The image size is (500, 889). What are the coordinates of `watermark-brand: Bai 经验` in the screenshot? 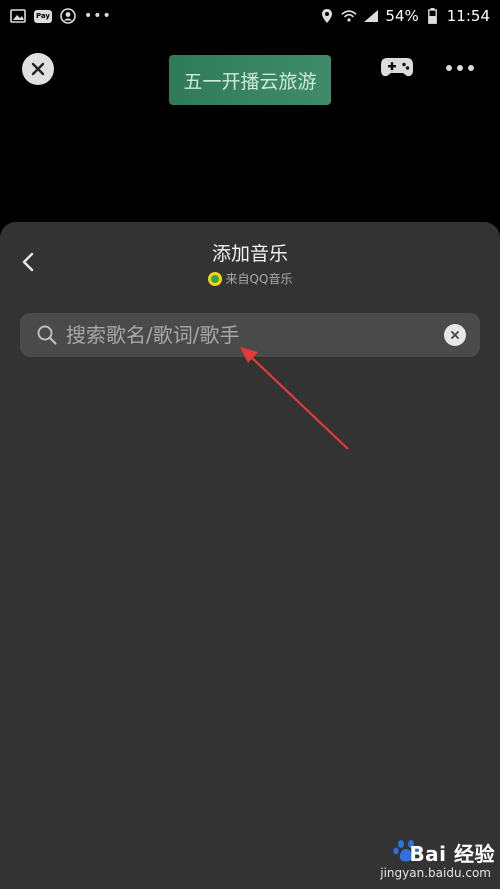 It's located at (452, 854).